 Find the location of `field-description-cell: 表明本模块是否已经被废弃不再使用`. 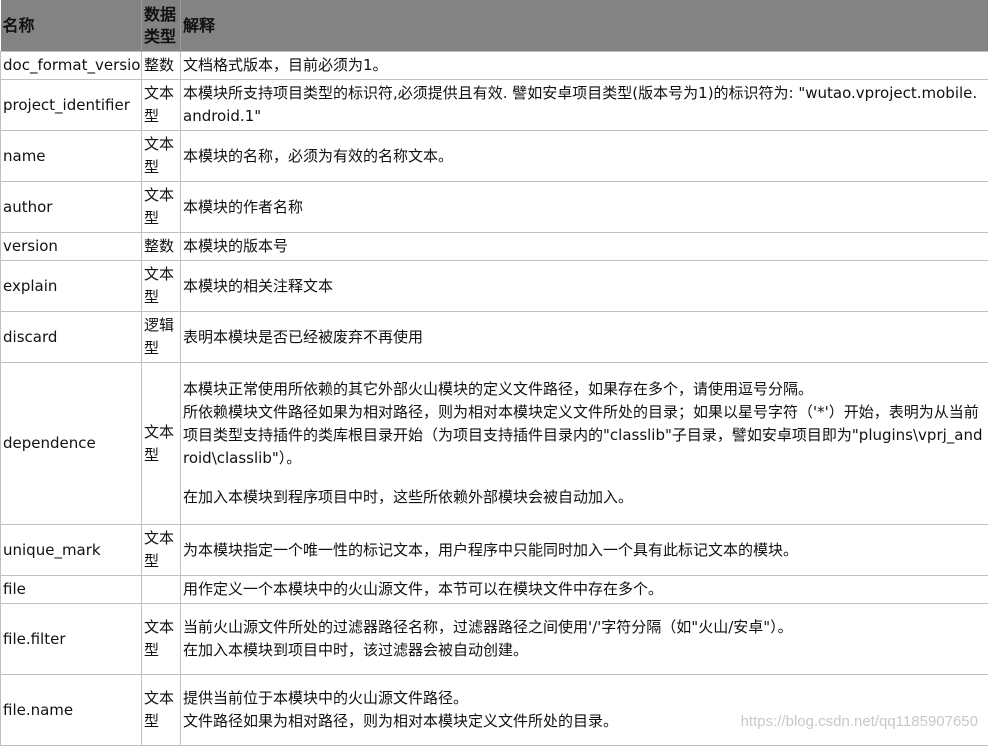

field-description-cell: 表明本模块是否已经被废弃不再使用 is located at coordinates (584, 337).